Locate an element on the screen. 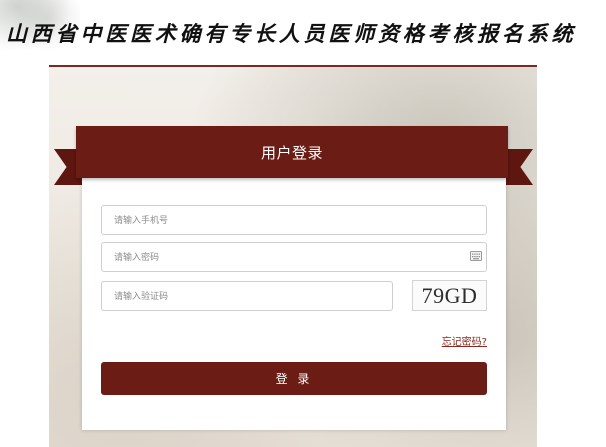 This screenshot has width=606, height=447. login-title: 用户登录 is located at coordinates (291, 152).